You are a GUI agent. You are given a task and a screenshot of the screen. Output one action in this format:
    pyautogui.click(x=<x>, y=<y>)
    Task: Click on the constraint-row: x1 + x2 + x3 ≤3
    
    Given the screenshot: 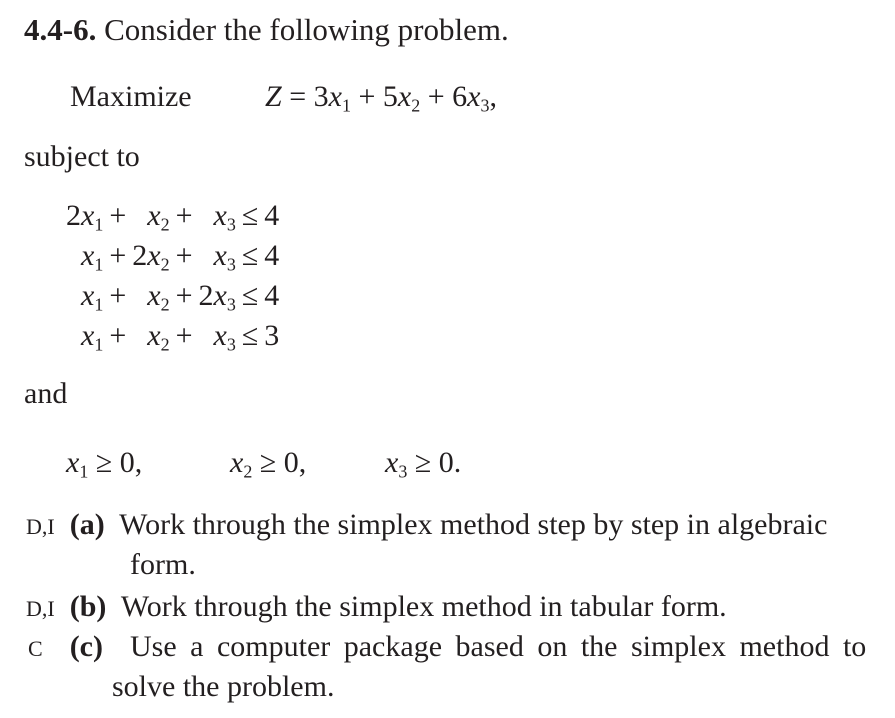 What is the action you would take?
    pyautogui.click(x=180, y=337)
    